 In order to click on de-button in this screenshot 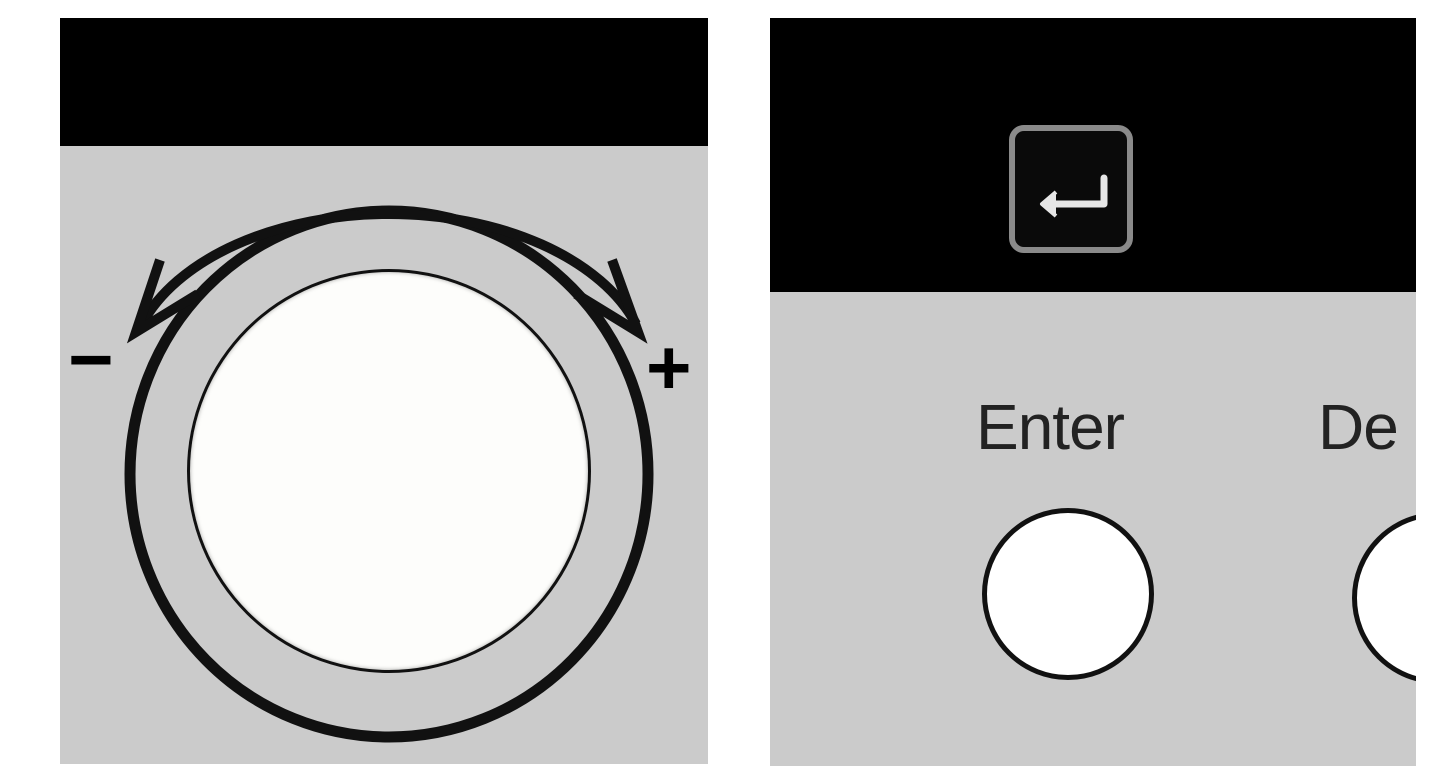, I will do `click(1384, 598)`.